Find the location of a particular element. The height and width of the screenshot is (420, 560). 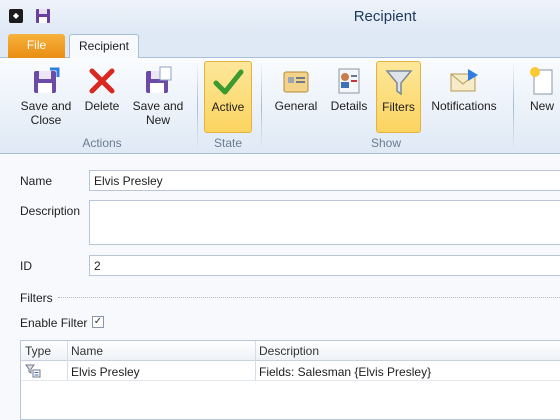

column-header-type: Type is located at coordinates (38, 351).